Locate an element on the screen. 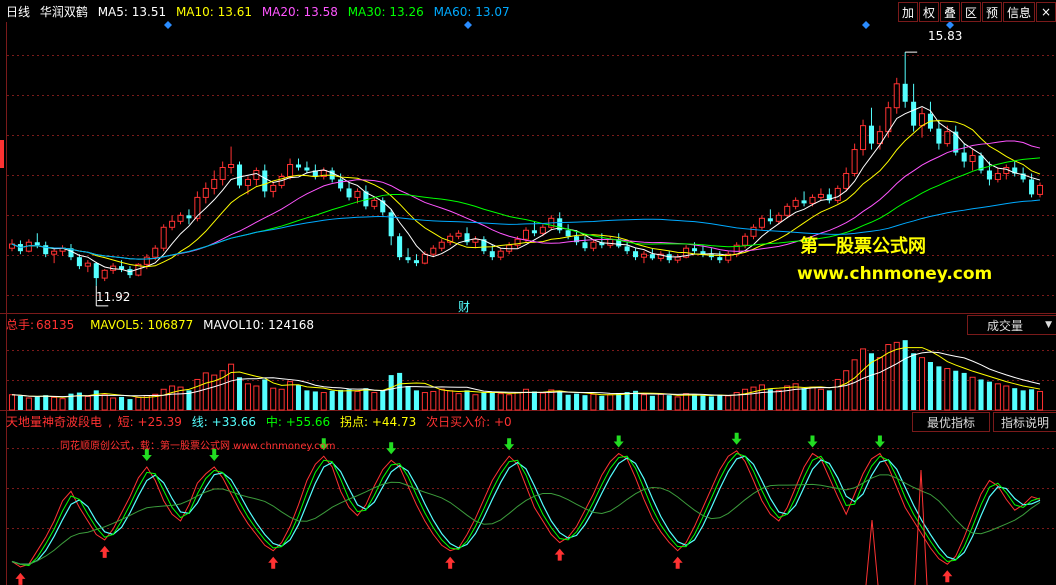 This screenshot has width=1056, height=585. toolbar-weight-button: 权 is located at coordinates (929, 12).